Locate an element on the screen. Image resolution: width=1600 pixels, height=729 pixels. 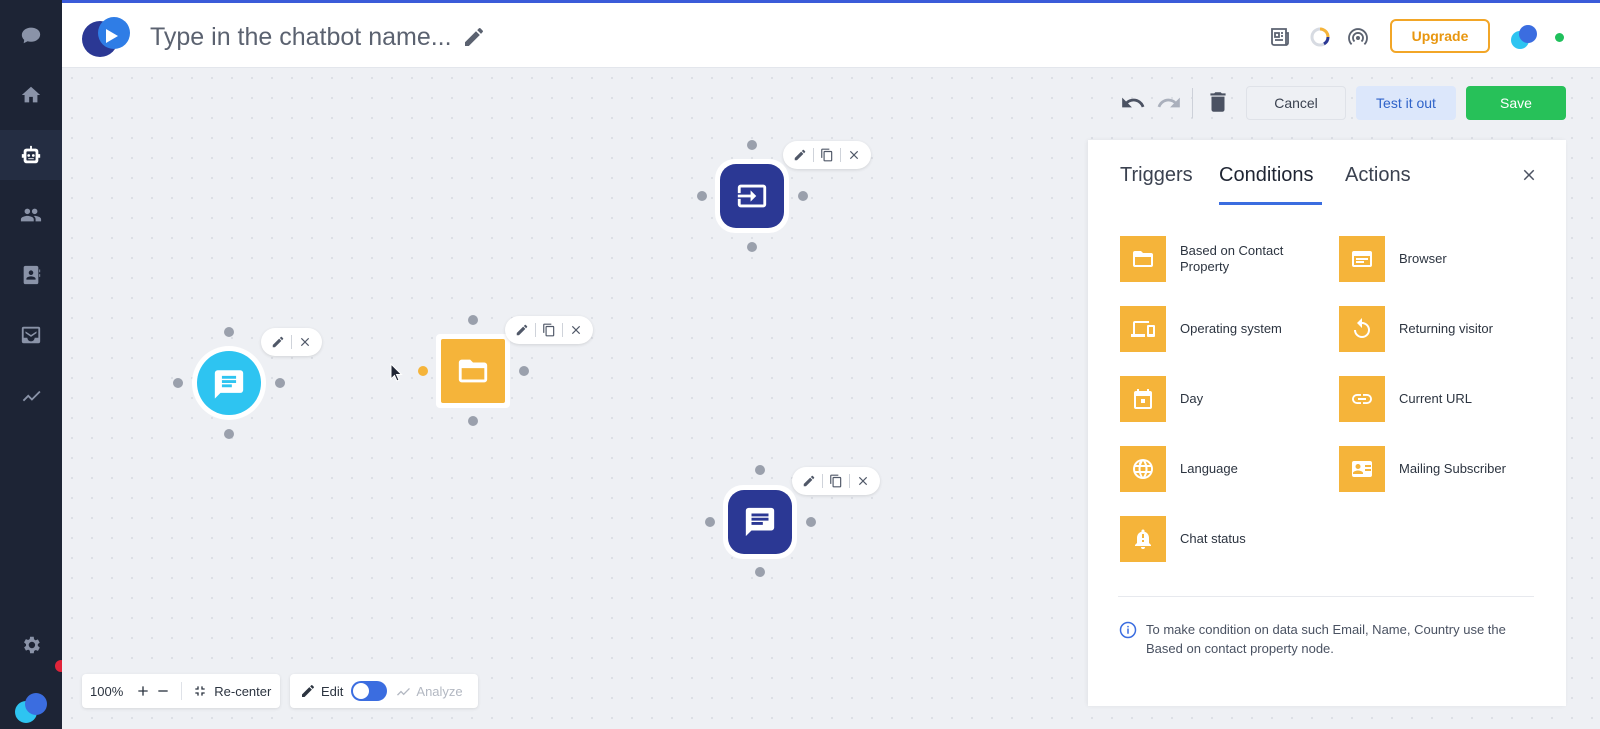
header: Type in the chatbot name... Upgrade is located at coordinates (831, 34).